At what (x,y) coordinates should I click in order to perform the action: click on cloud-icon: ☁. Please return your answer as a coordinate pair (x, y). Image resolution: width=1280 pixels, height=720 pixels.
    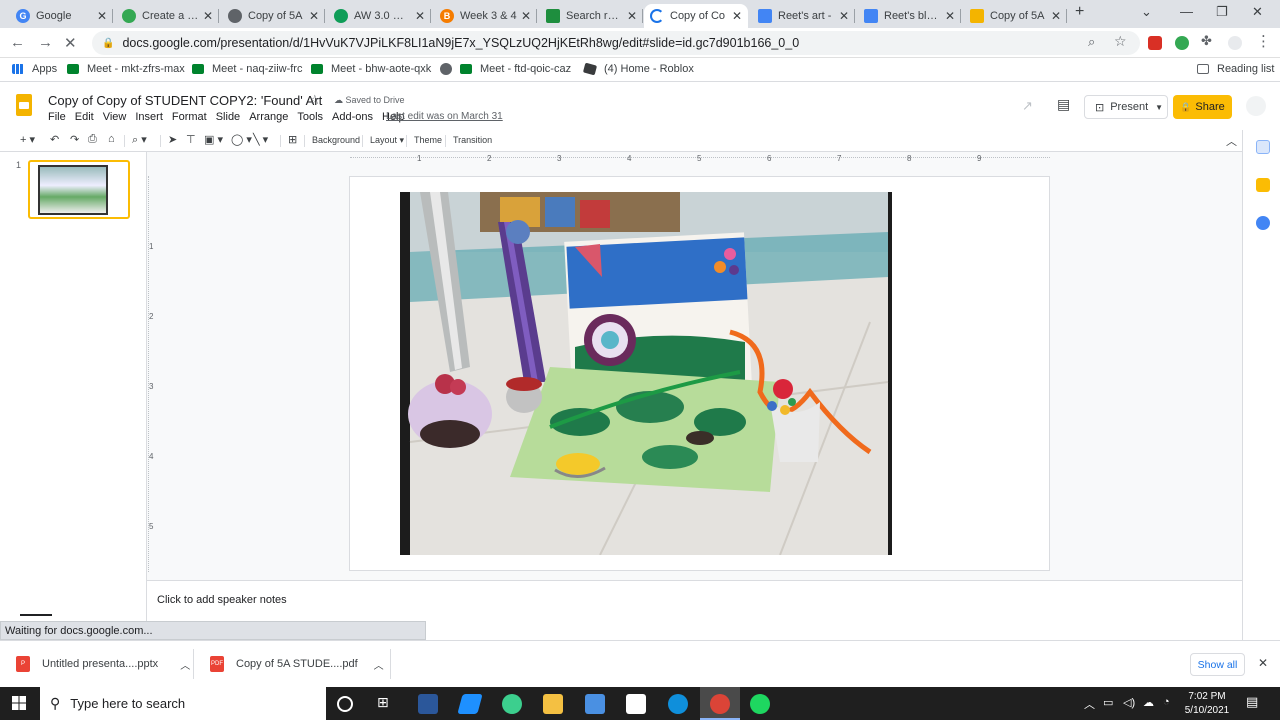
    Looking at the image, I should click on (1148, 702).